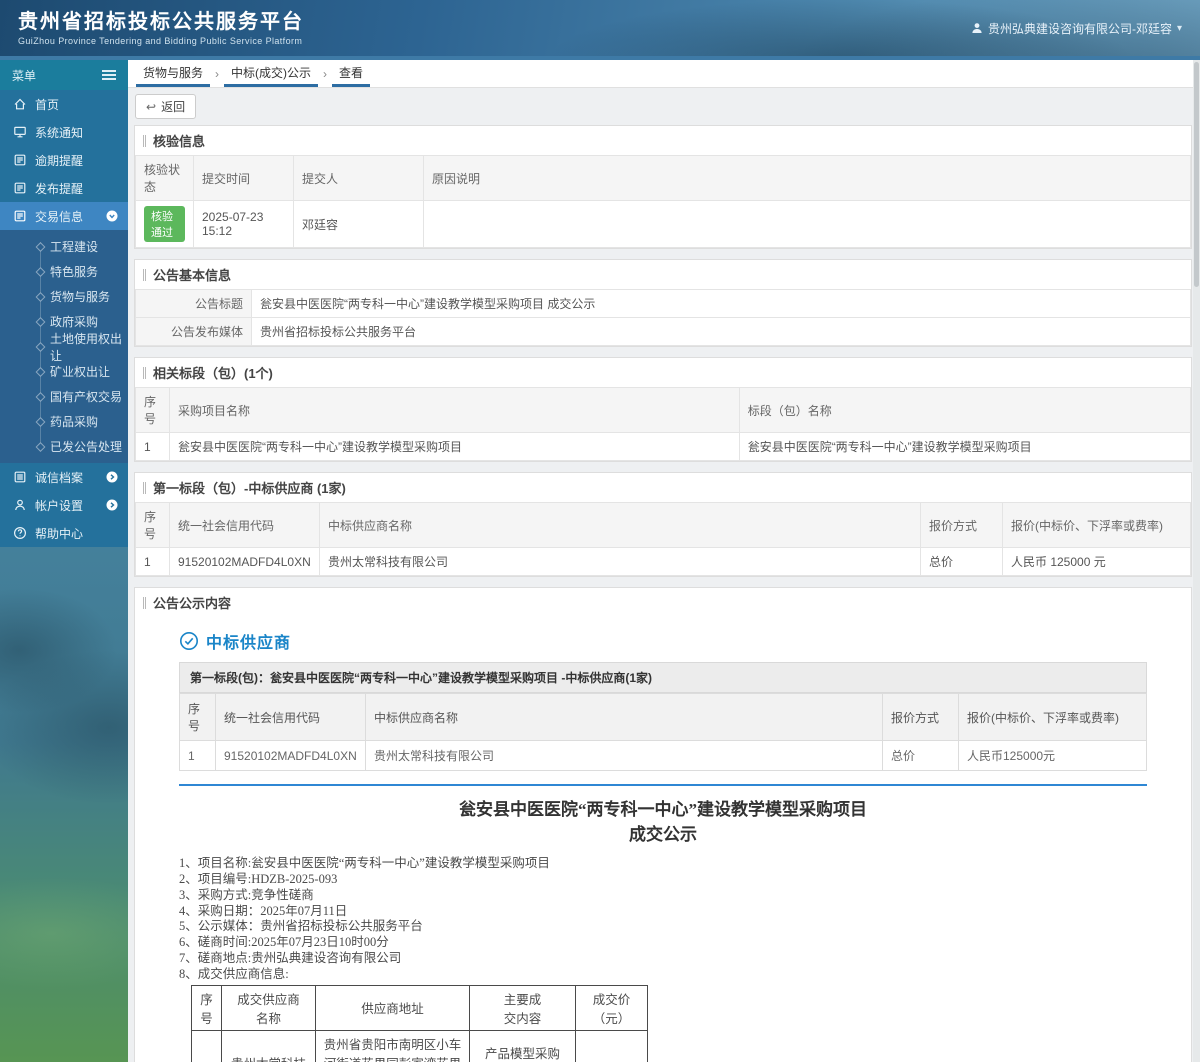  What do you see at coordinates (109, 75) in the screenshot?
I see `hamburger-icon` at bounding box center [109, 75].